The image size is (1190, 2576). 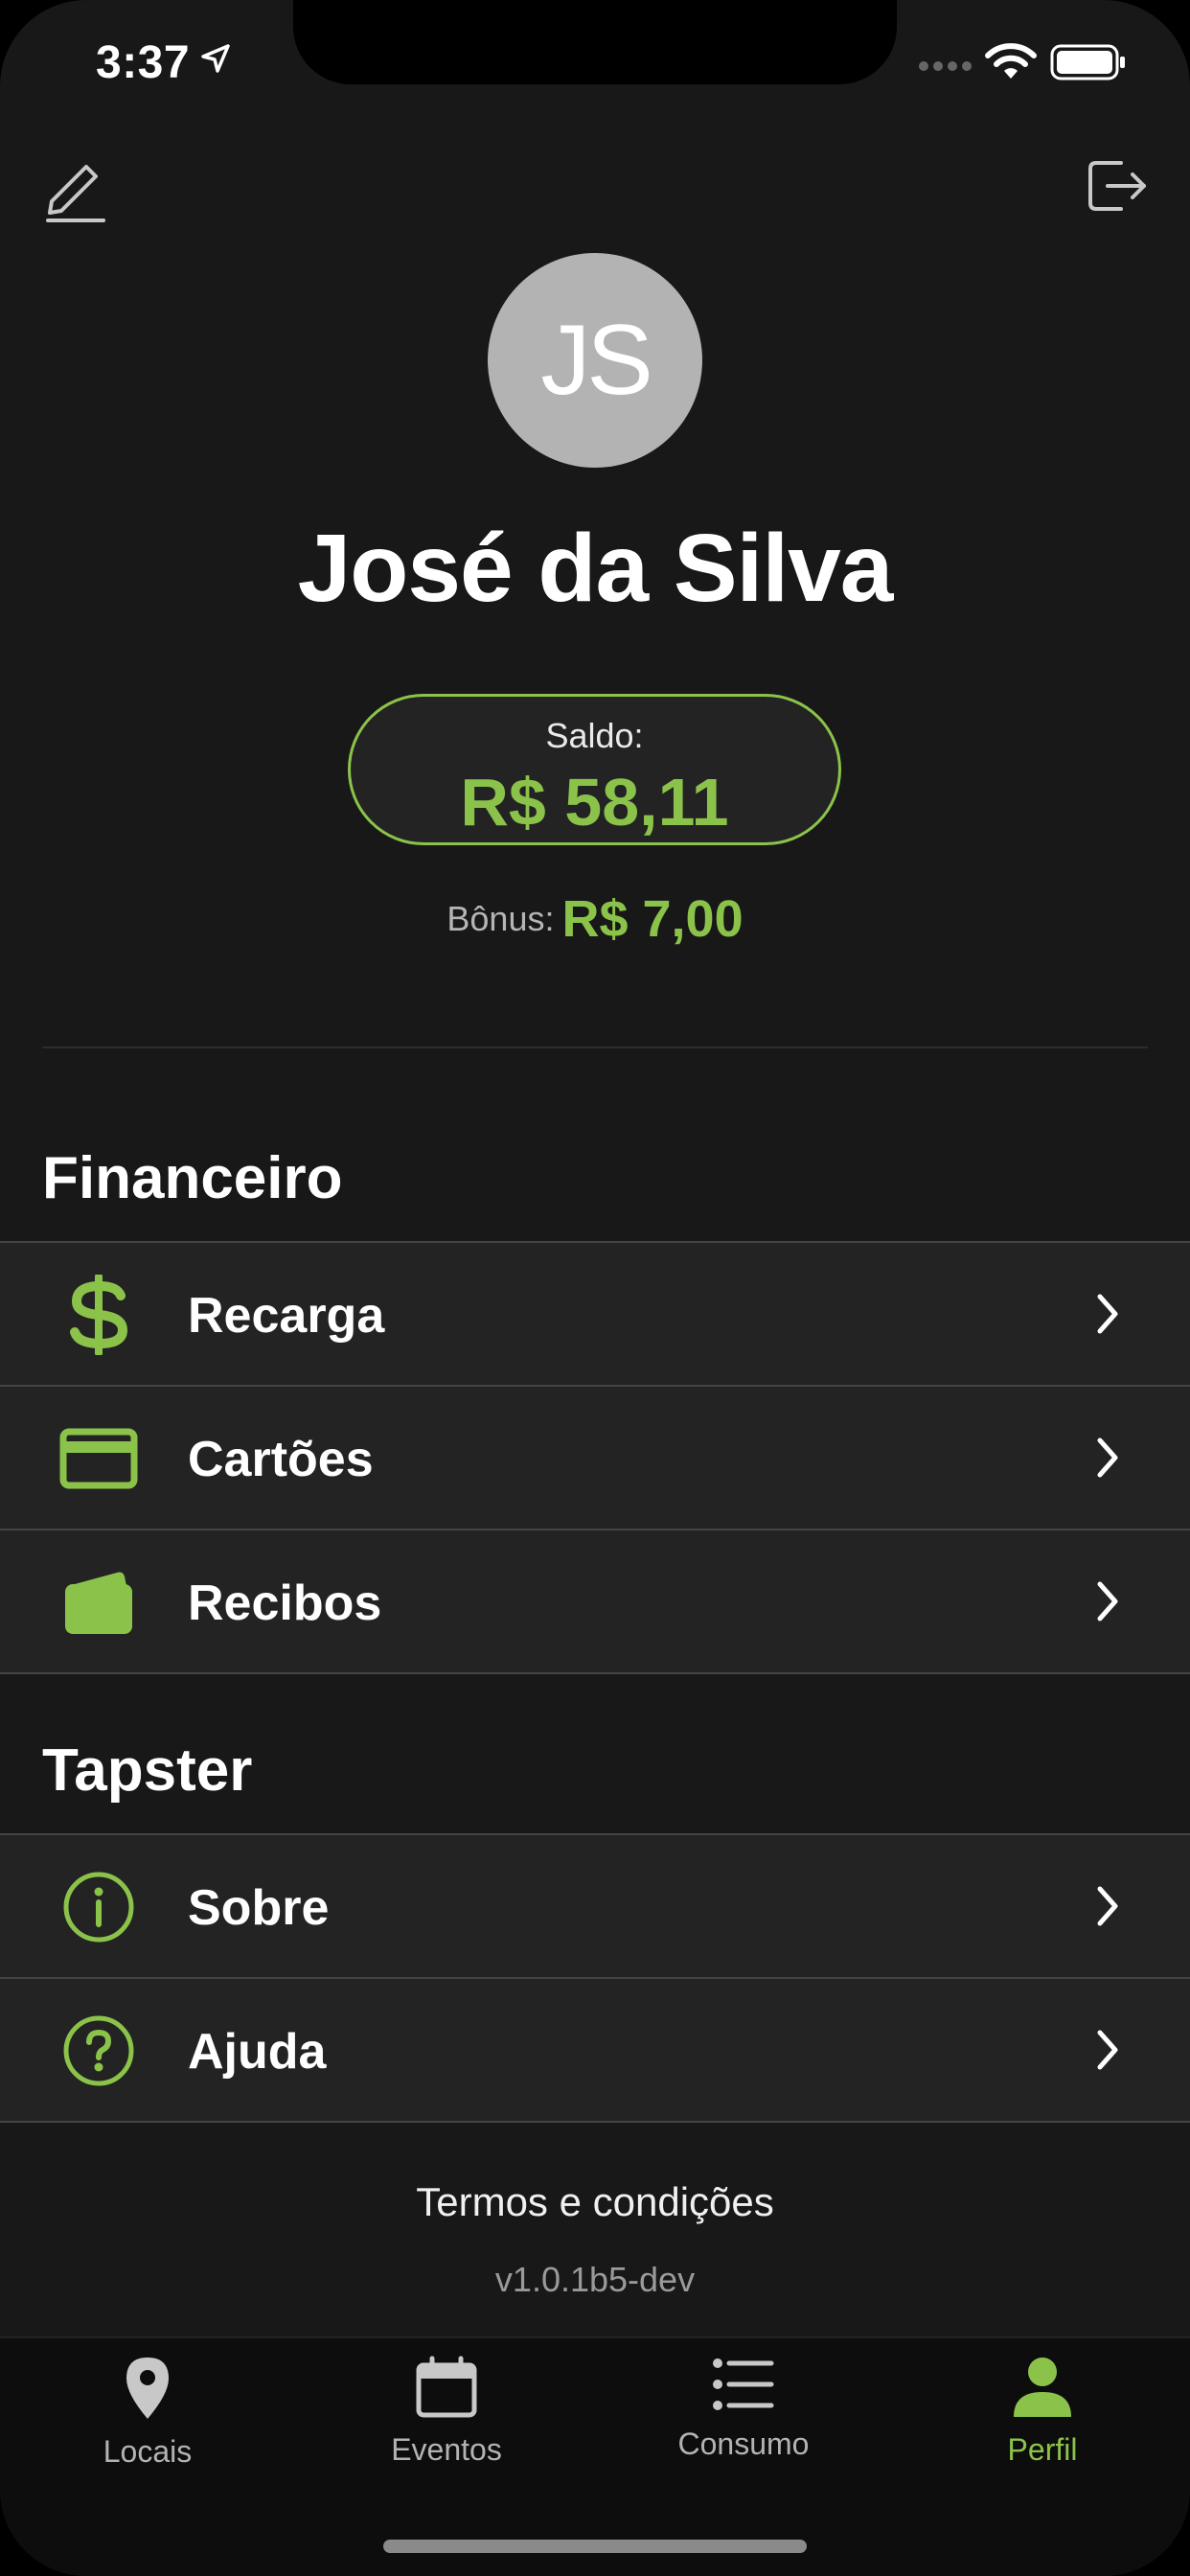 I want to click on menu-item-sobre: Sobre, so click(x=595, y=1907).